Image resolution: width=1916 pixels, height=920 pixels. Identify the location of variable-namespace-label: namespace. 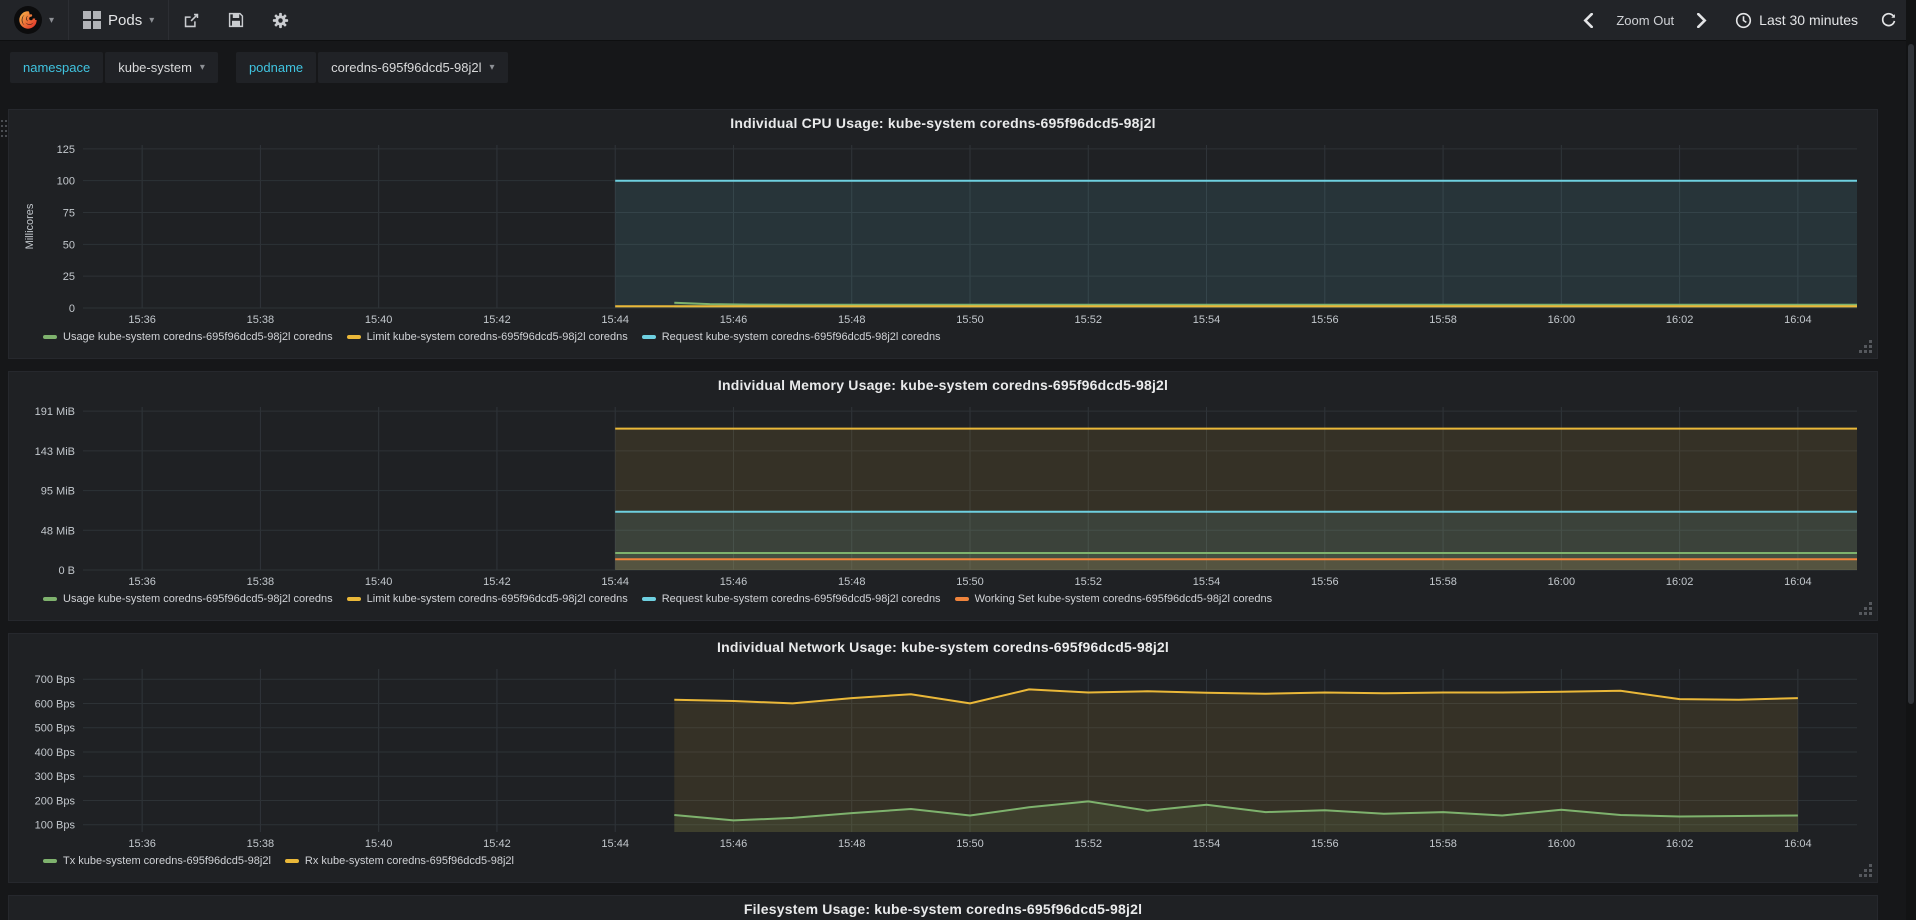
(57, 67).